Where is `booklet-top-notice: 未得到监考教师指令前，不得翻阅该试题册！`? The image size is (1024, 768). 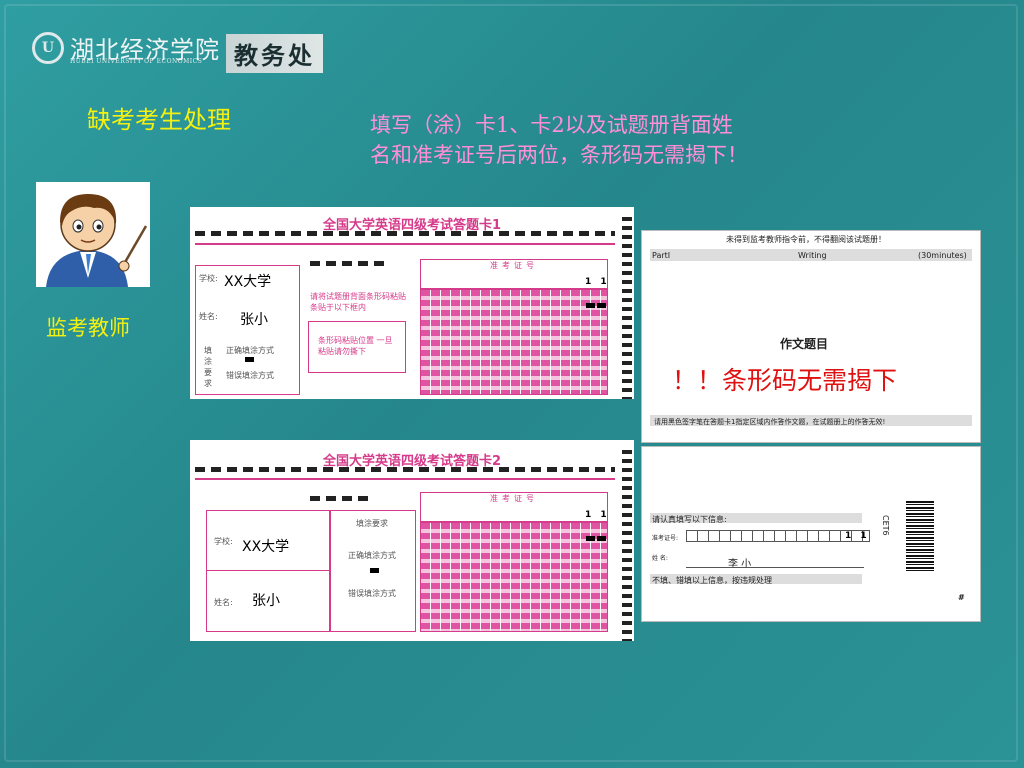 booklet-top-notice: 未得到监考教师指令前，不得翻阅该试题册！ is located at coordinates (806, 239).